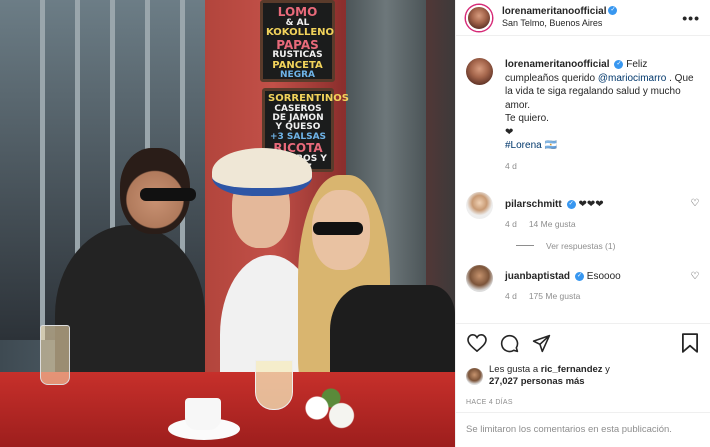  Describe the element at coordinates (591, 204) in the screenshot. I see `comment-text: ❤❤❤` at that location.